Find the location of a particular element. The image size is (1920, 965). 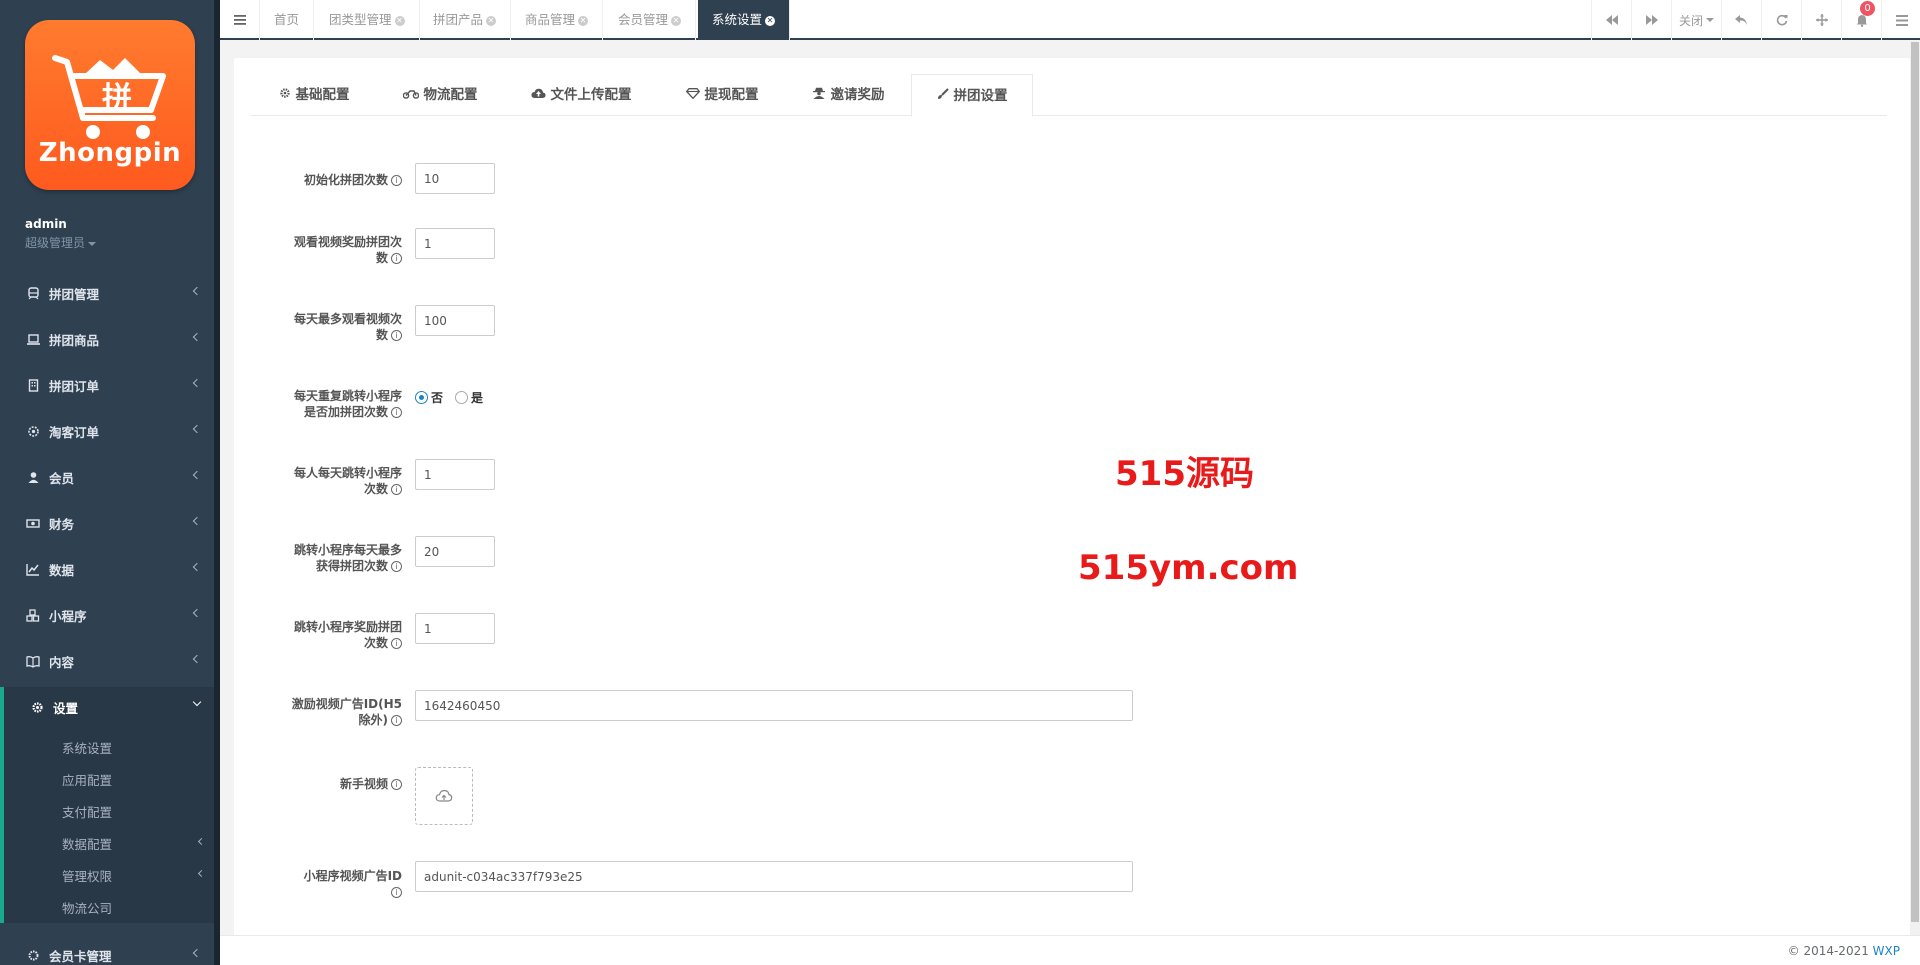

sidebar-item-label: 小程序 is located at coordinates (68, 616).